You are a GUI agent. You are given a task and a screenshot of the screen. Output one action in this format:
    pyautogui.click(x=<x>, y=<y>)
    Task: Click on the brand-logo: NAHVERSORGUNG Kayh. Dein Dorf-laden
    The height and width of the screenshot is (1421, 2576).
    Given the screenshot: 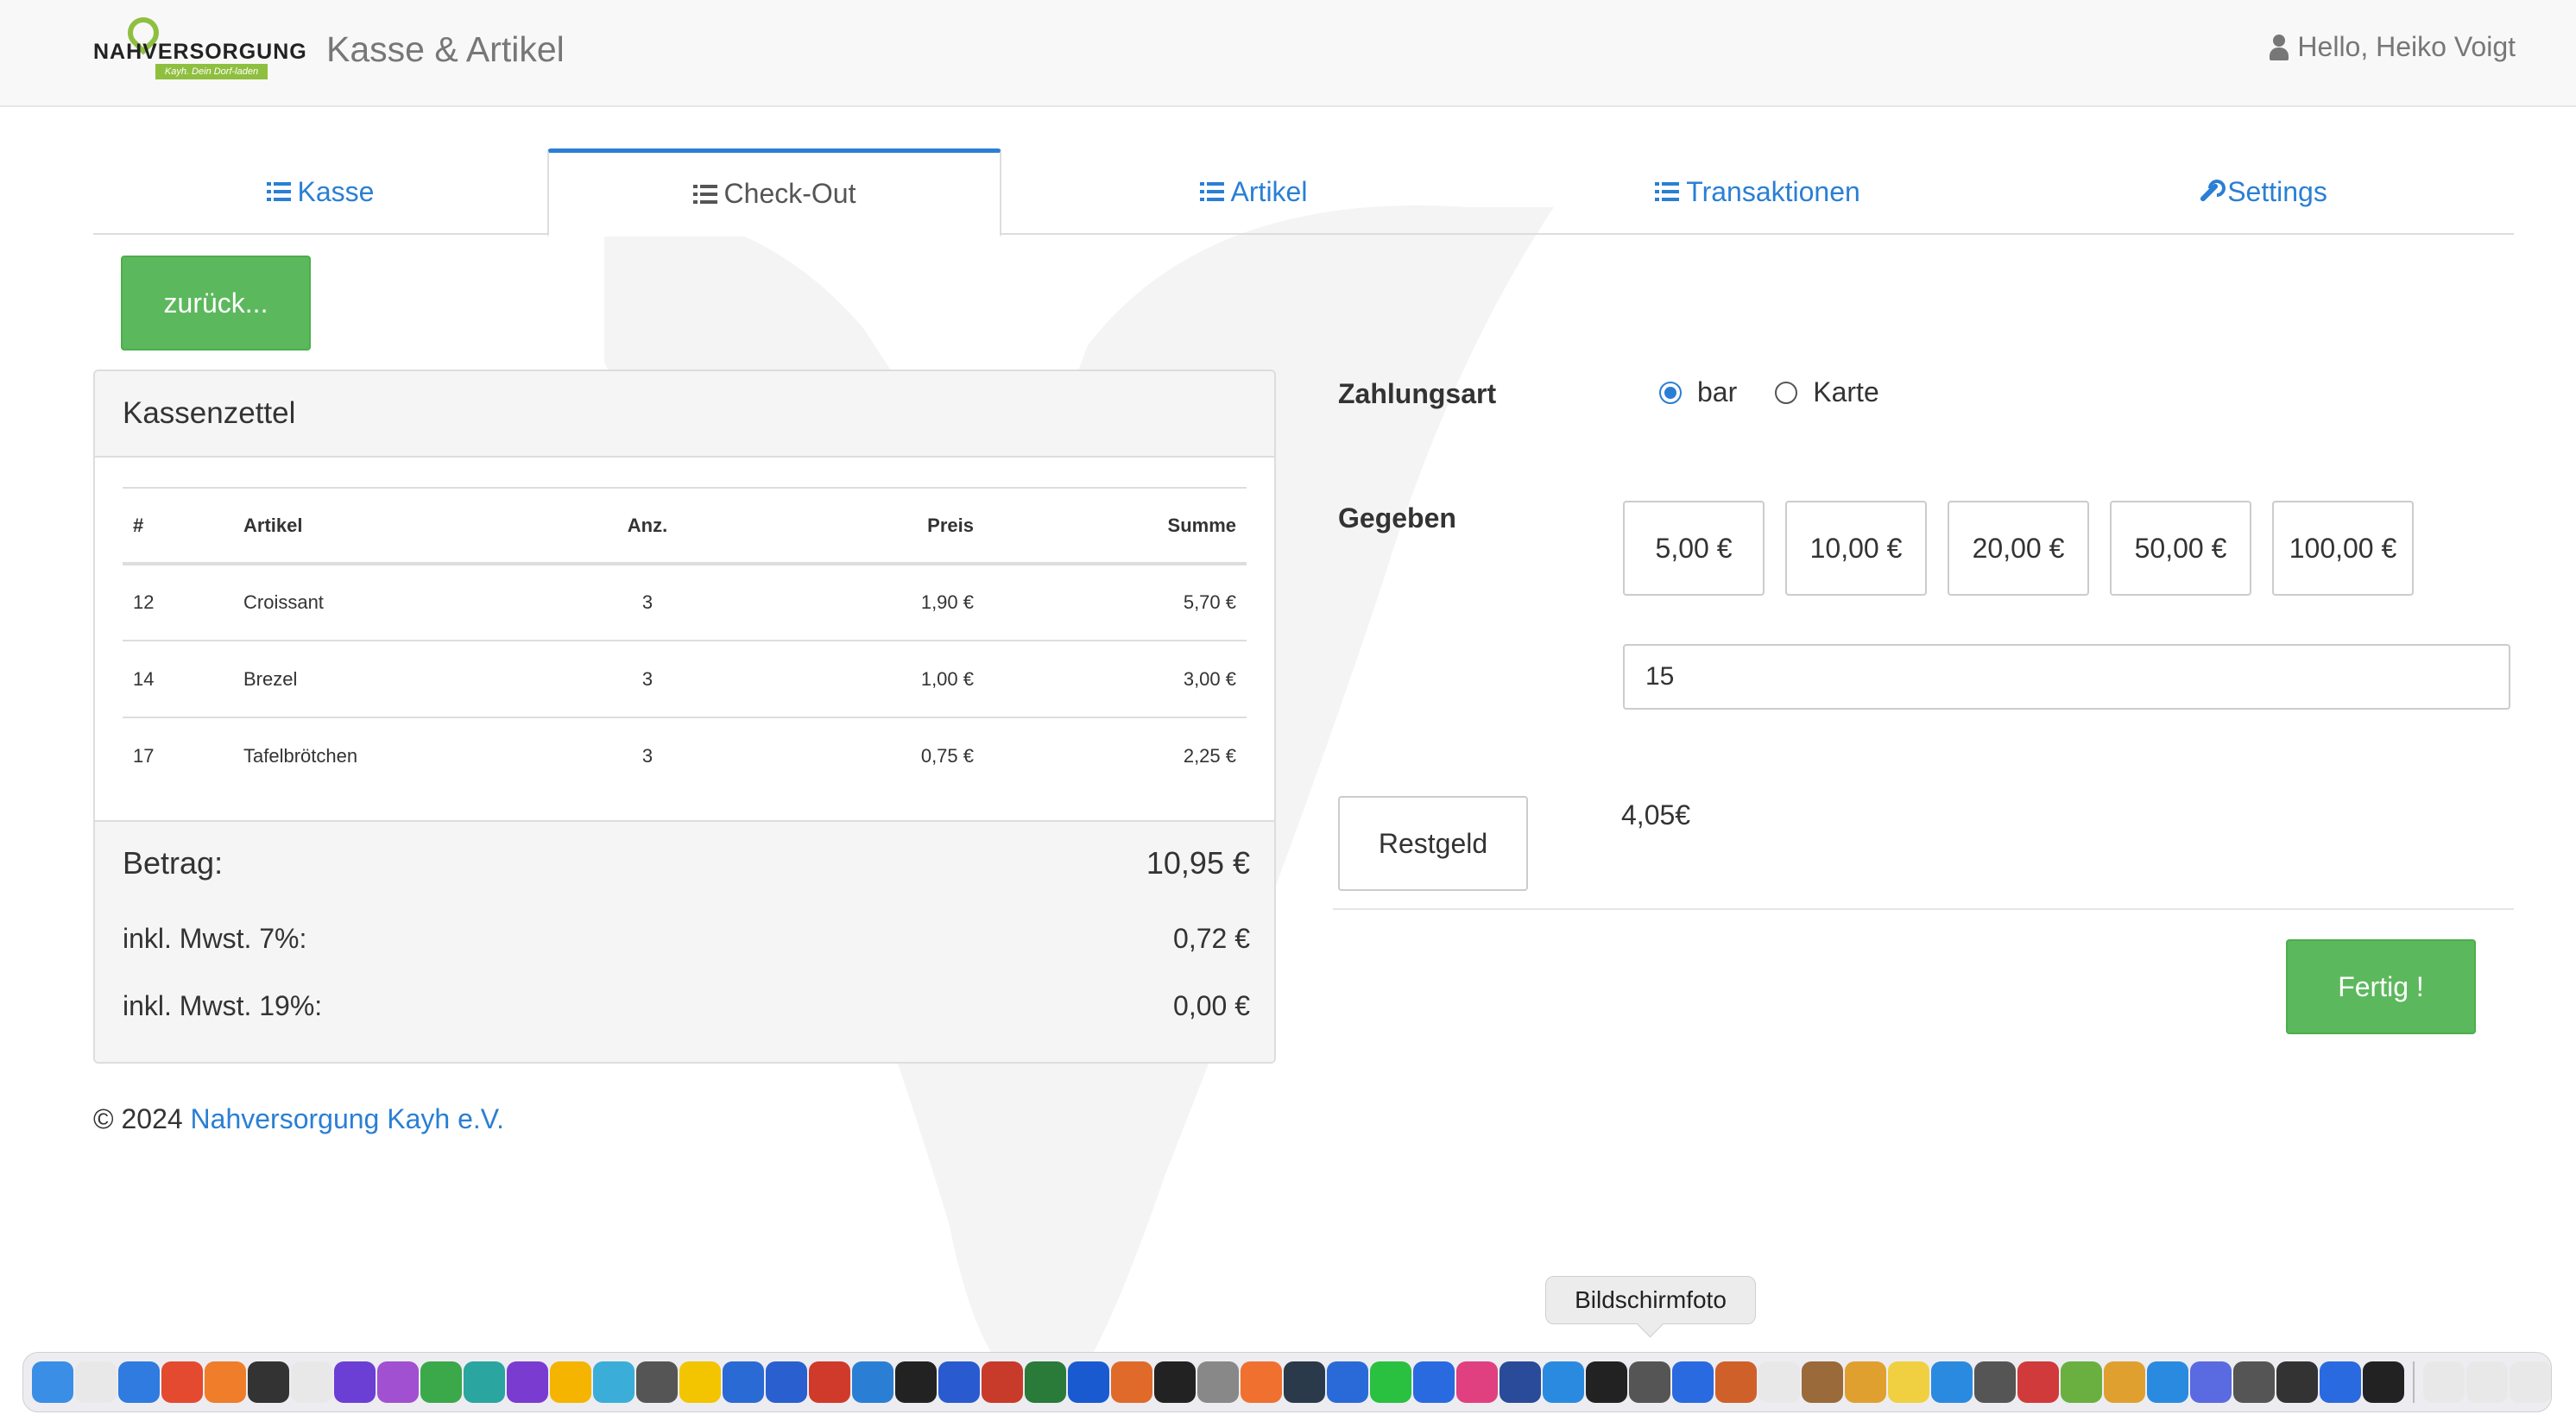 What is the action you would take?
    pyautogui.click(x=200, y=45)
    